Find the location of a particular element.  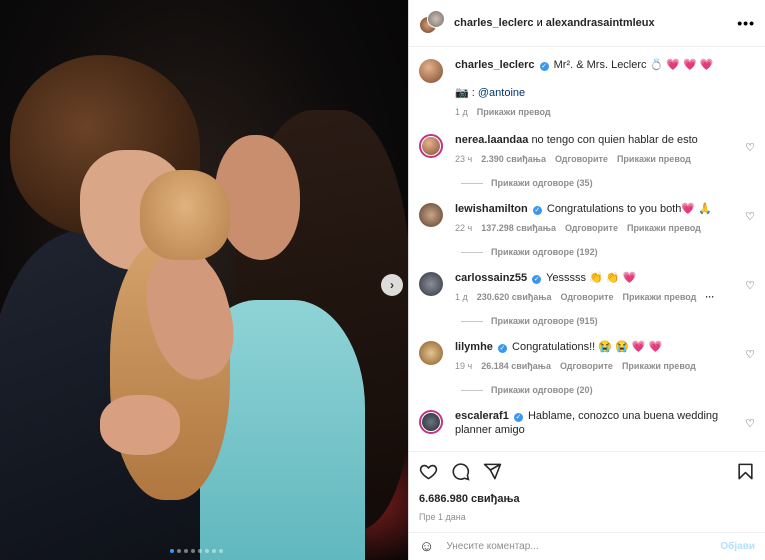

post-date: Пре 1 дана is located at coordinates (587, 517).